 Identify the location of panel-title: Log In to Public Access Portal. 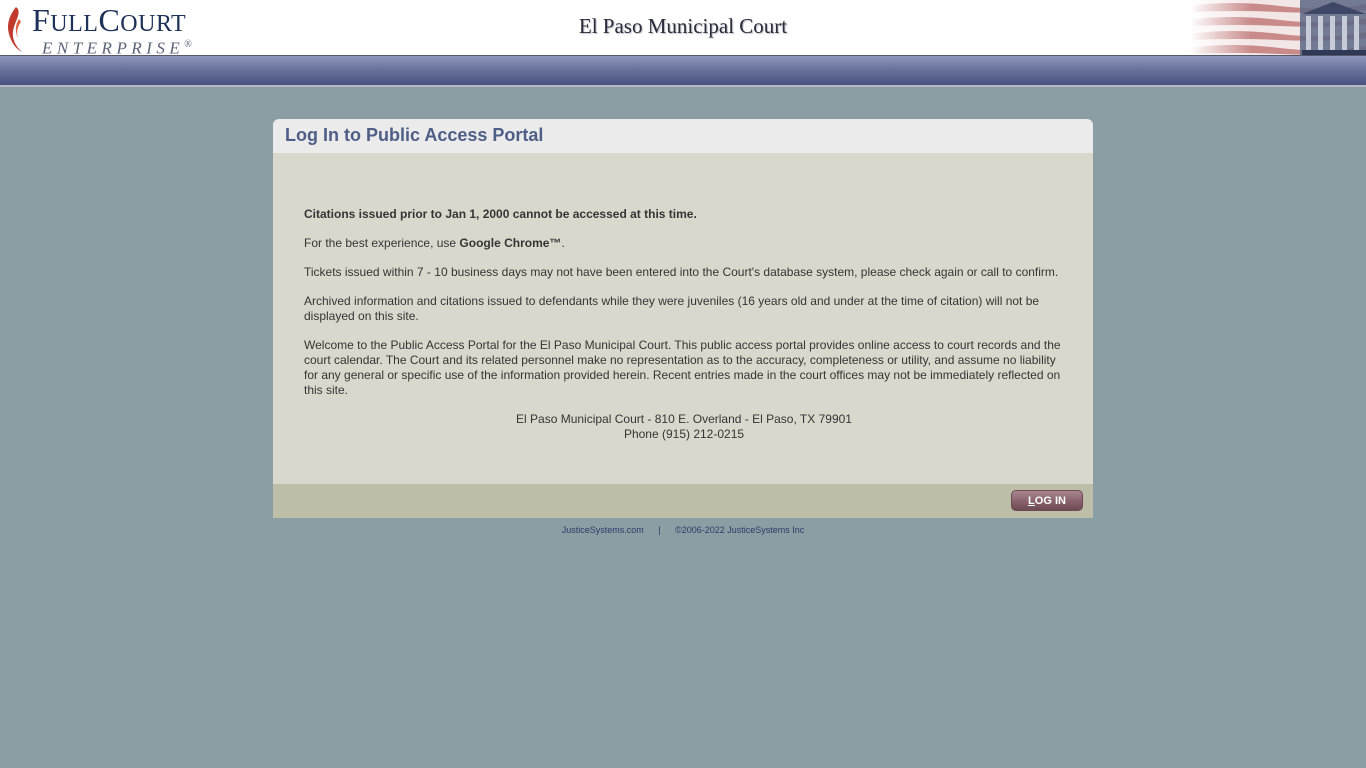
(414, 135).